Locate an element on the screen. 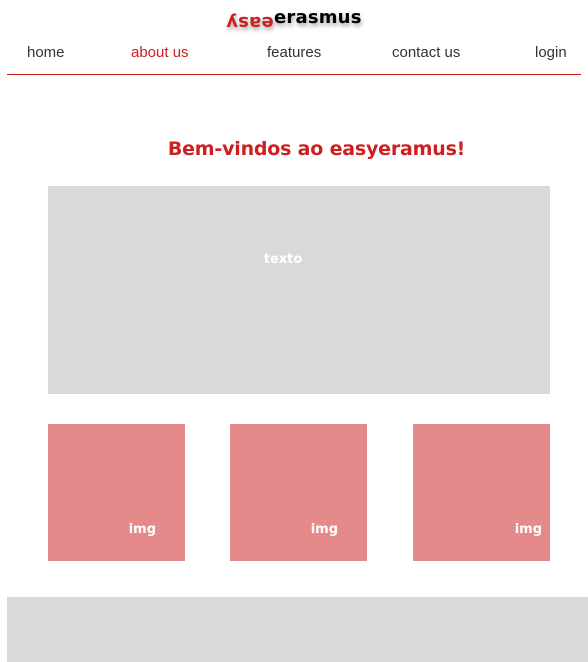  main-nav: home about us features contact us login is located at coordinates (294, 53).